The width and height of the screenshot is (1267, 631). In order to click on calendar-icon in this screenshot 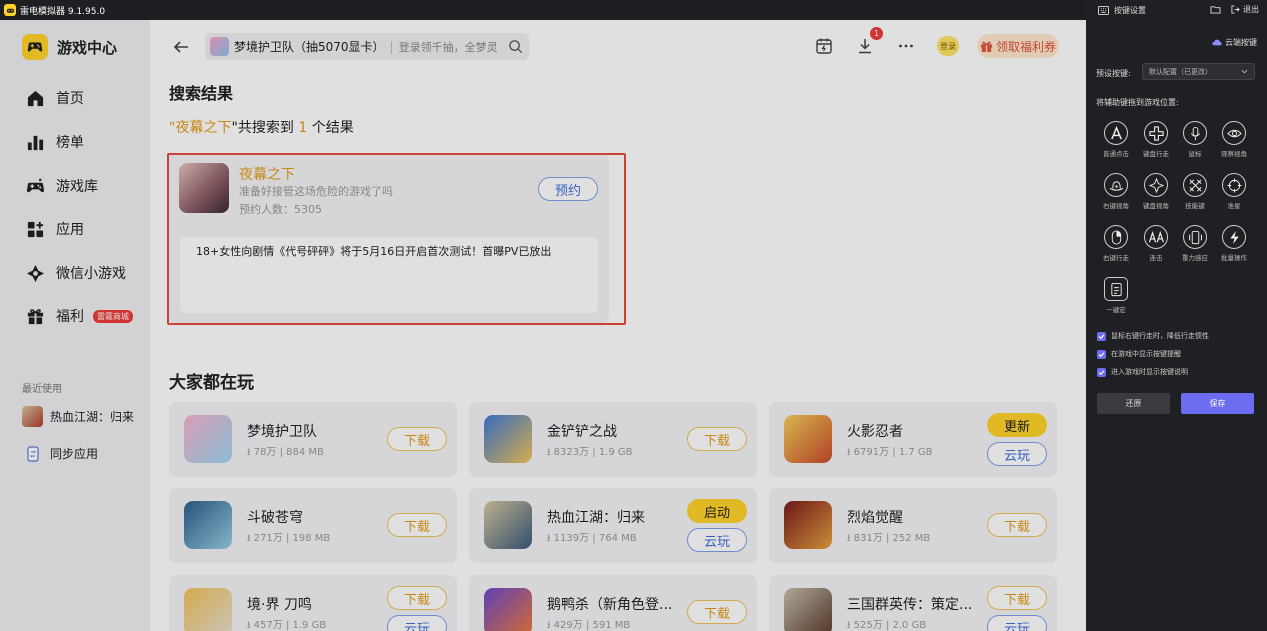, I will do `click(824, 46)`.